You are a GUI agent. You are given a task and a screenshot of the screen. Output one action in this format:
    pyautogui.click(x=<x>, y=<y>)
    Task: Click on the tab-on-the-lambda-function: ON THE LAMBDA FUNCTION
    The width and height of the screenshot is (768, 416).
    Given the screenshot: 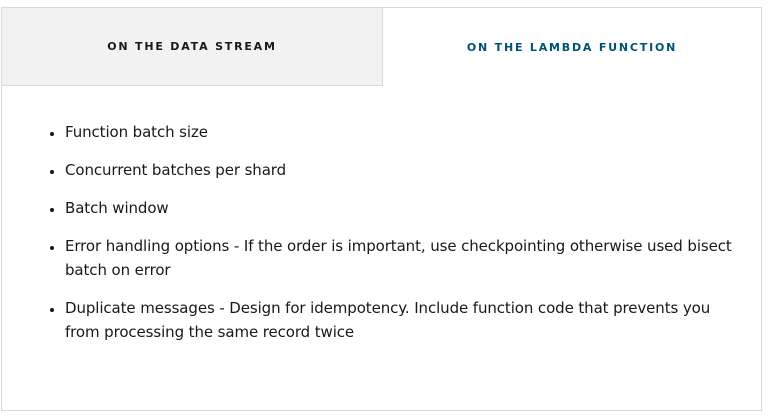 What is the action you would take?
    pyautogui.click(x=572, y=47)
    